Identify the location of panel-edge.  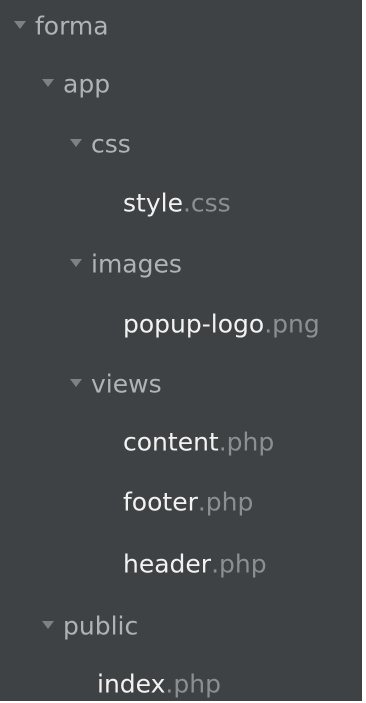
(364, 351).